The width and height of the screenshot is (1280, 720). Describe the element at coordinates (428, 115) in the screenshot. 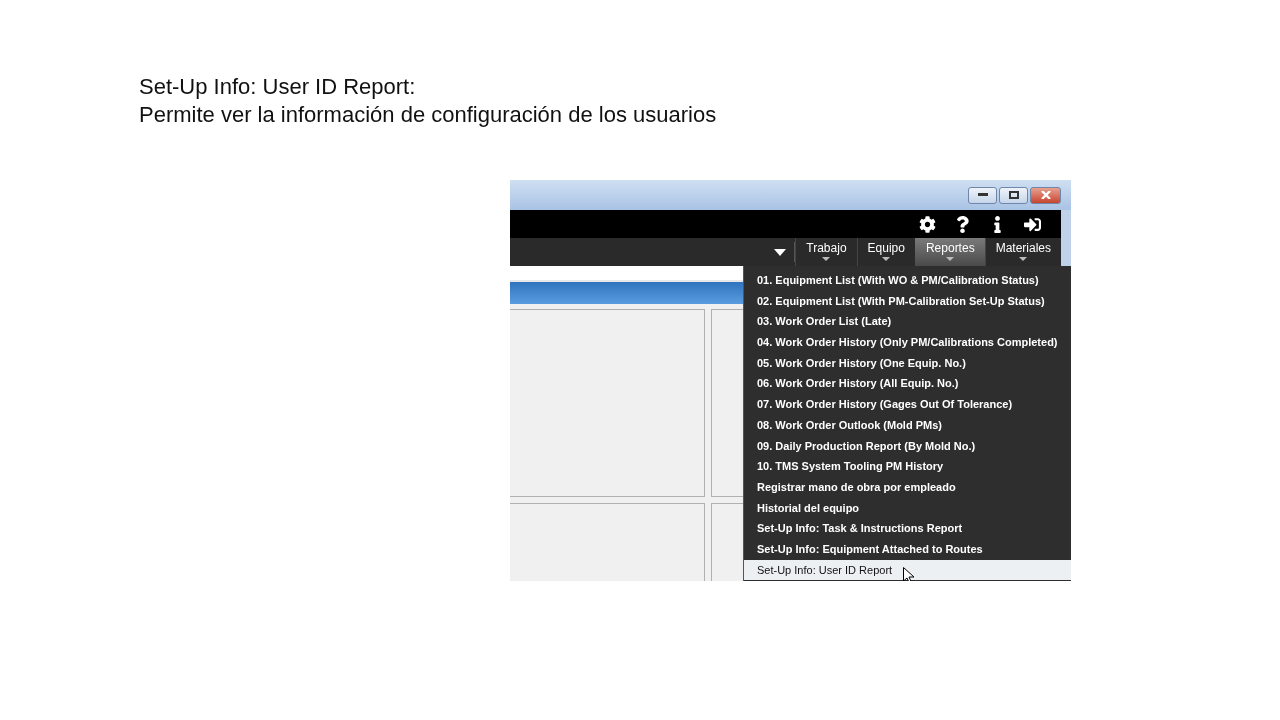

I see `slide-subheading: Permite ver la información de configuración de los usuarios` at that location.